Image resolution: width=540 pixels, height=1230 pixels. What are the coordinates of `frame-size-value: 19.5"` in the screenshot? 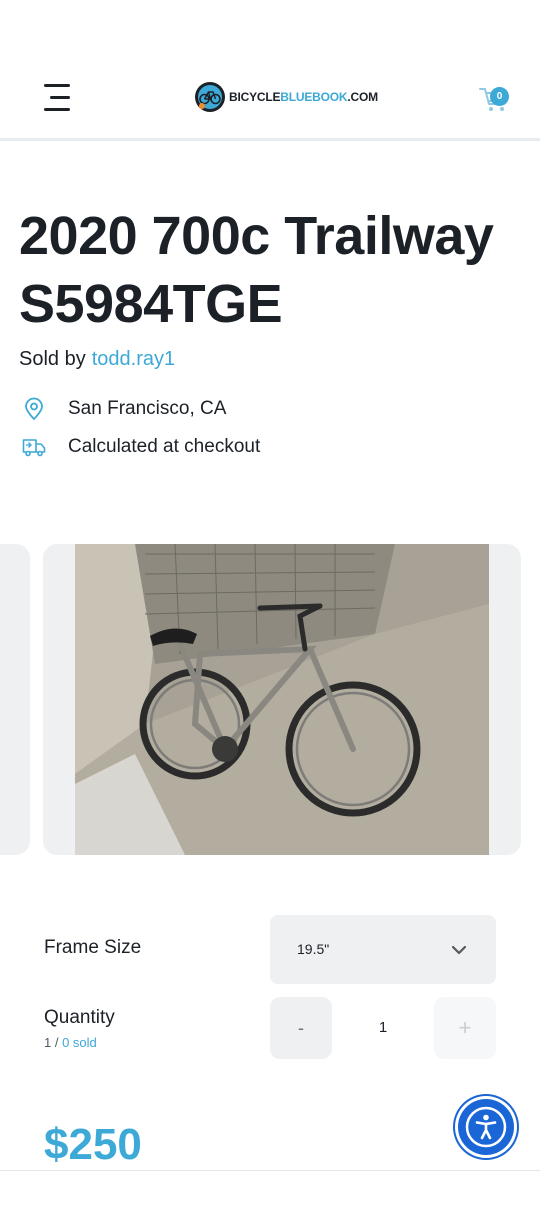 It's located at (313, 949).